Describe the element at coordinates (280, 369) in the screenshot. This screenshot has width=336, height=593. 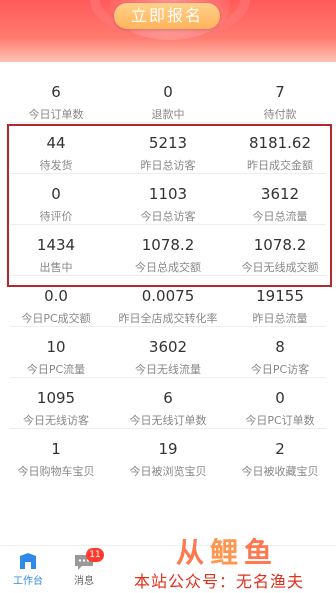
I see `stat-label: 今日PC访客` at that location.